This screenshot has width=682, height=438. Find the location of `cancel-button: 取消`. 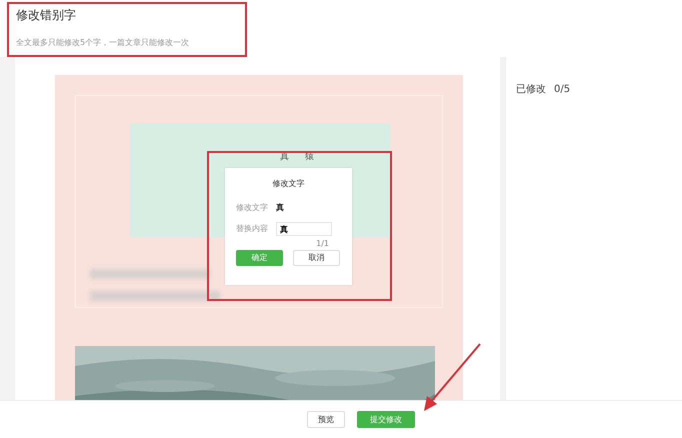

cancel-button: 取消 is located at coordinates (316, 258).